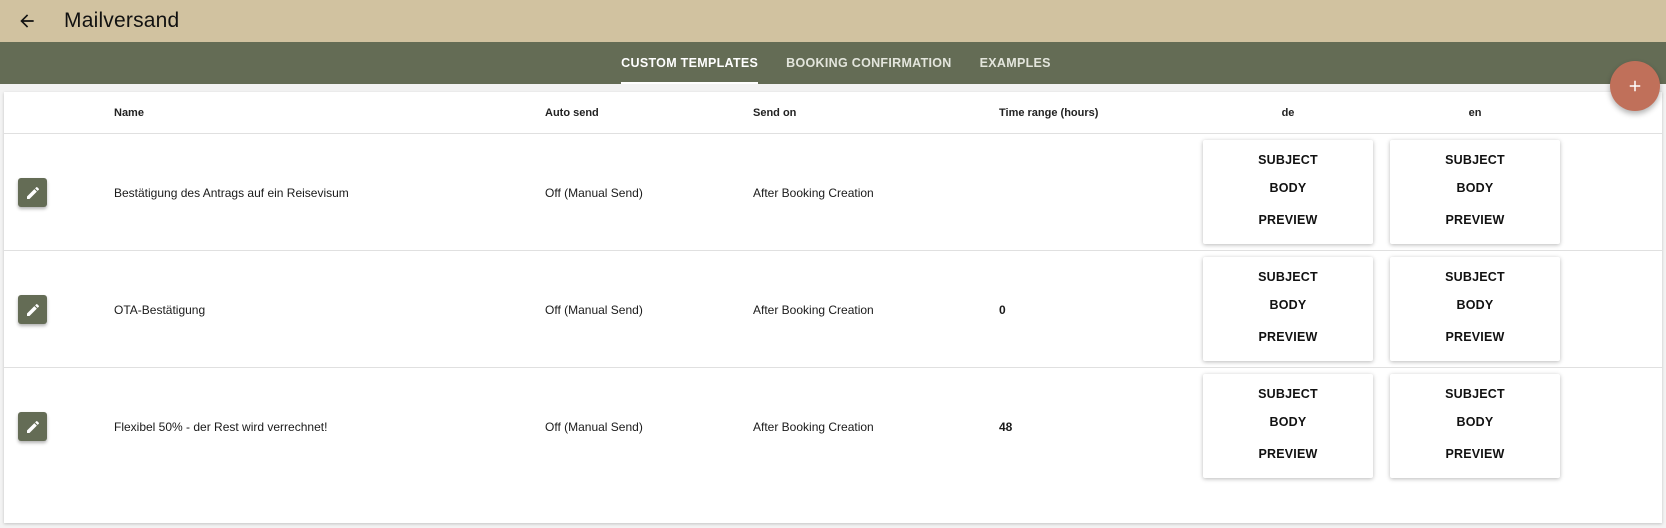 The height and width of the screenshot is (528, 1666). What do you see at coordinates (221, 426) in the screenshot?
I see `template-name: Flexibel 50% - der Rest wird verrechnet!` at bounding box center [221, 426].